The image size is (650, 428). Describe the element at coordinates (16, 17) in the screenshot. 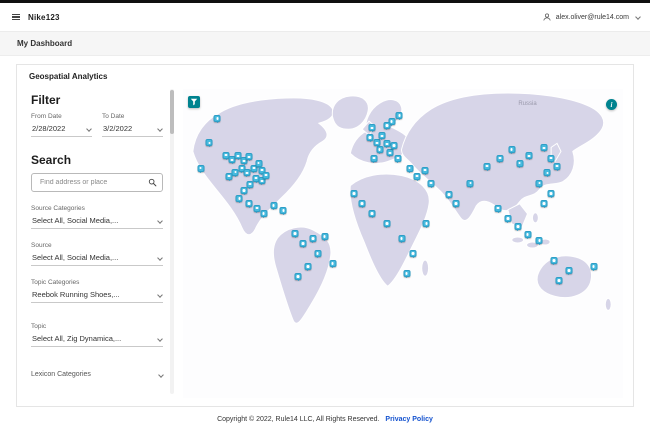

I see `menu-icon` at that location.